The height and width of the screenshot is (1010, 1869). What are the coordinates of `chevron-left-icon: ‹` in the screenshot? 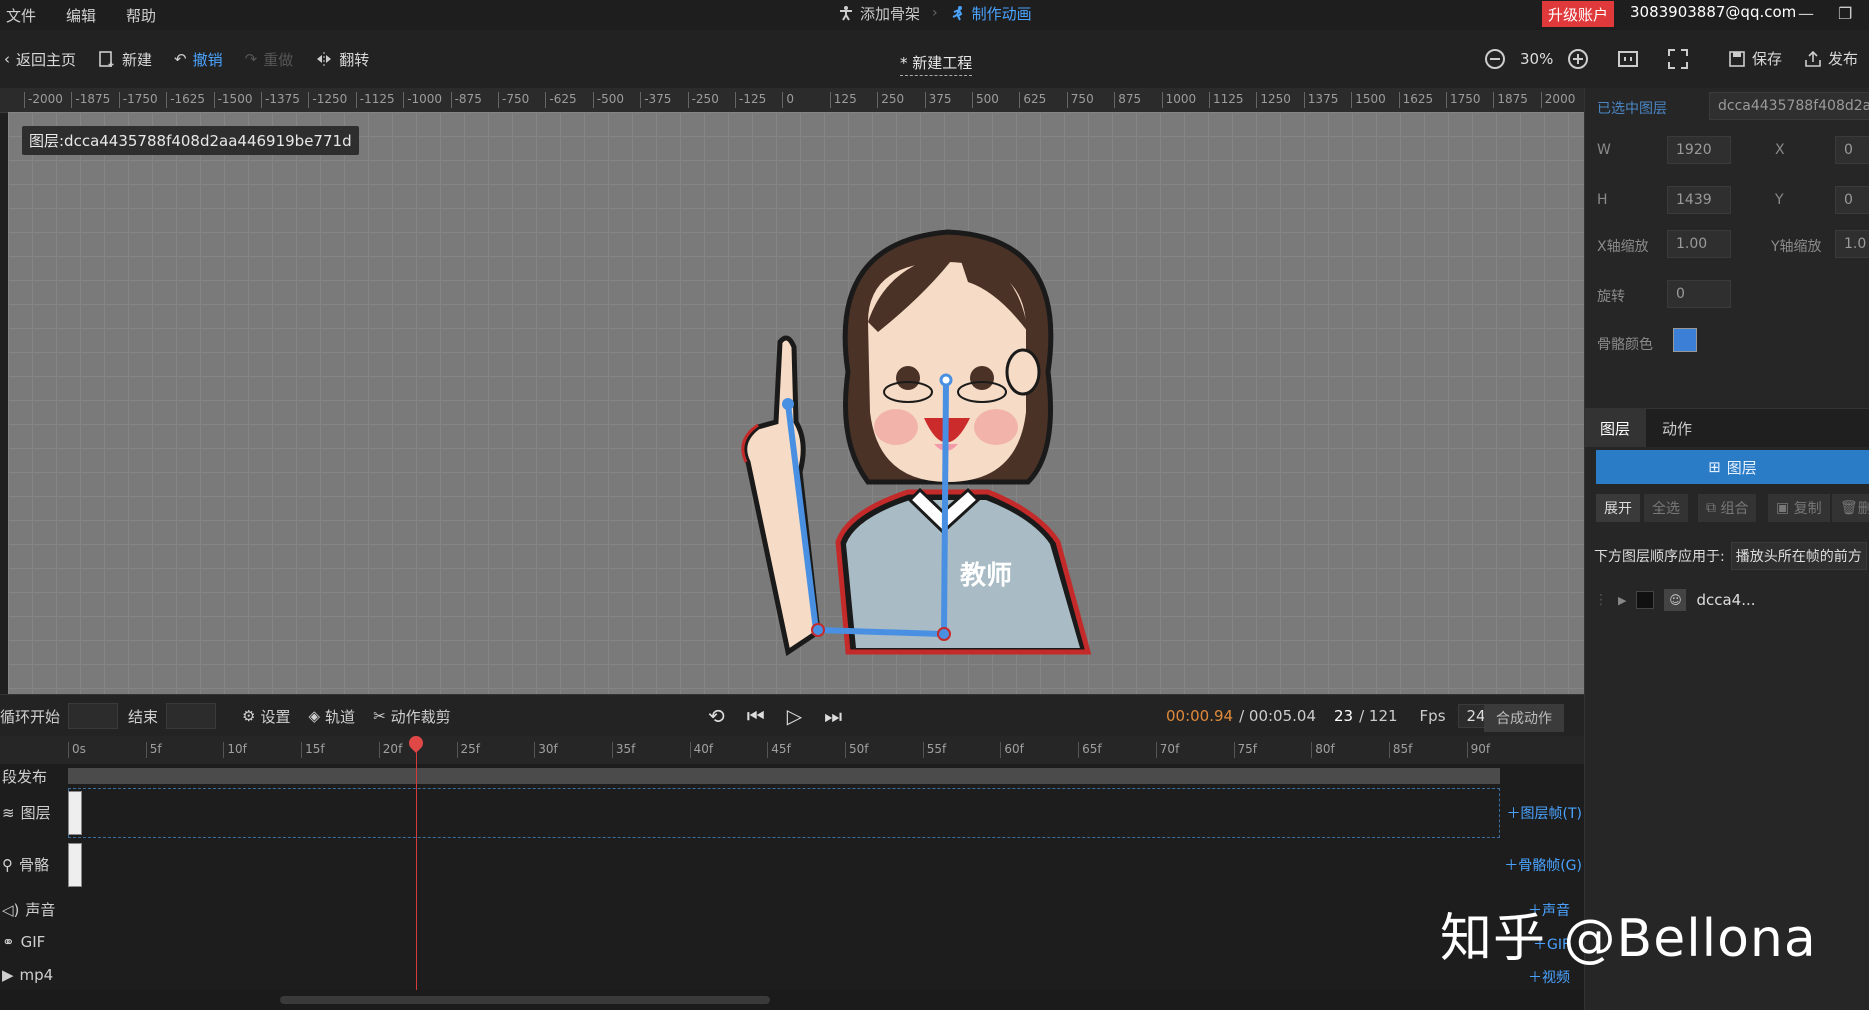 It's located at (7, 59).